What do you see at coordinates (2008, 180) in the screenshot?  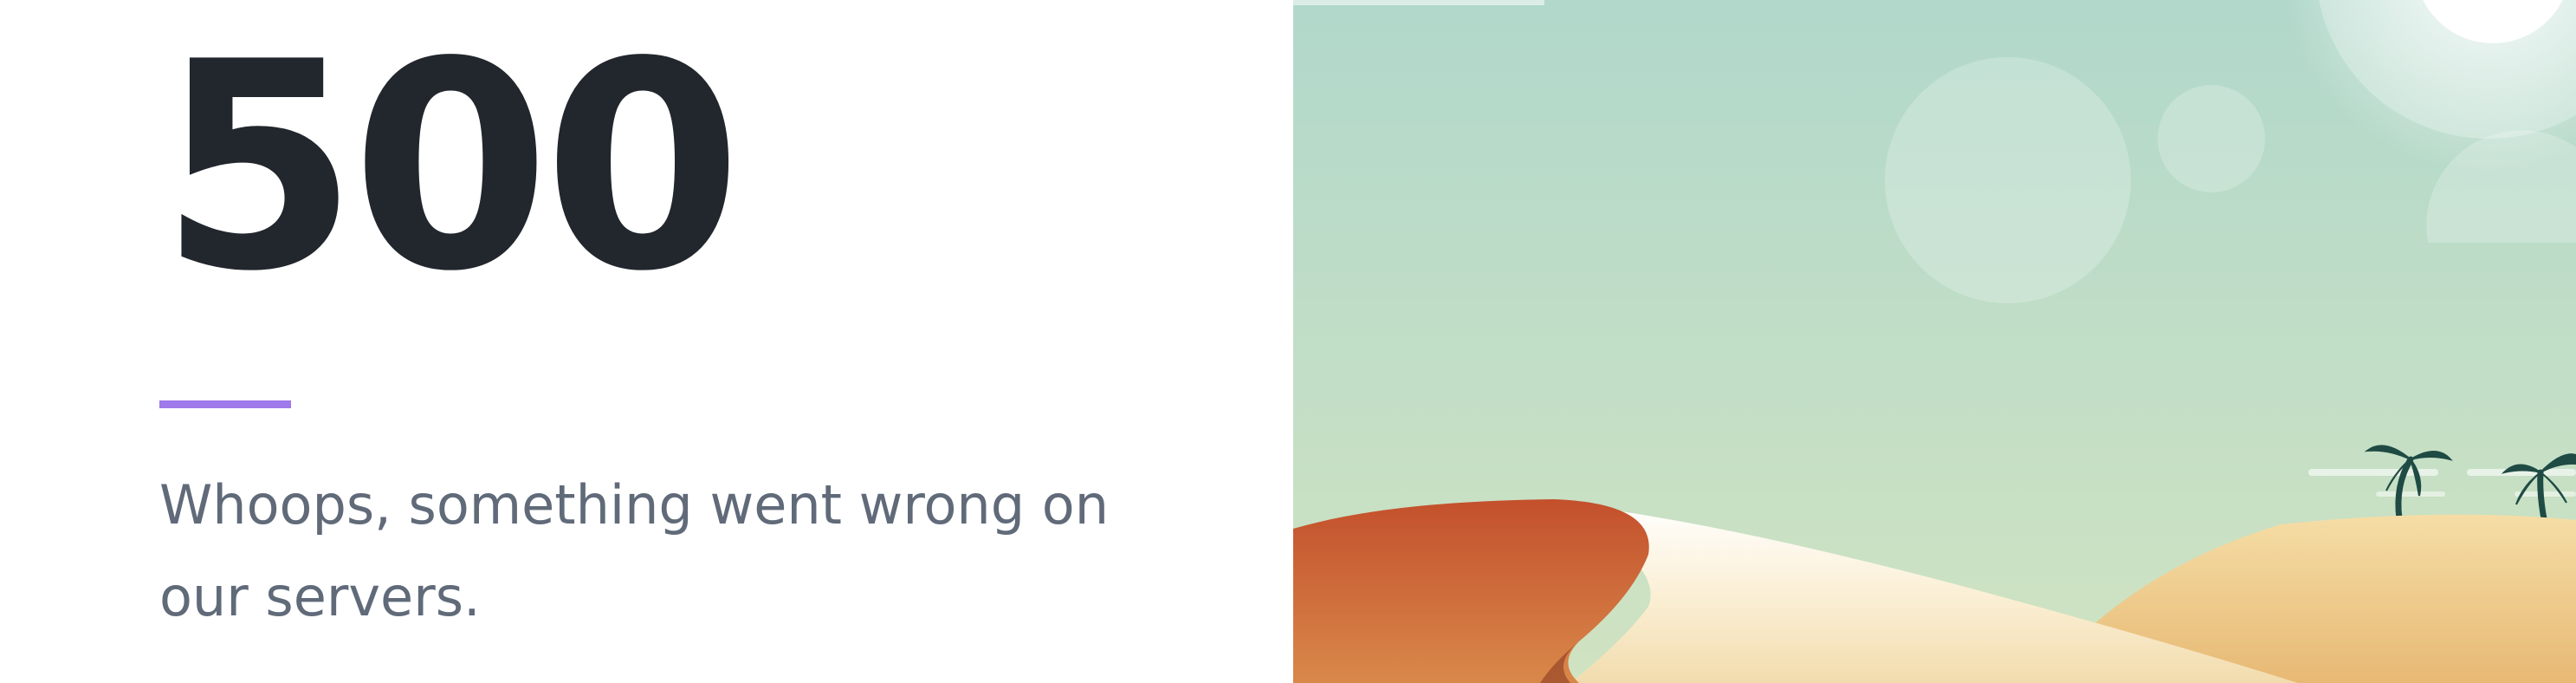 I see `bubble-large` at bounding box center [2008, 180].